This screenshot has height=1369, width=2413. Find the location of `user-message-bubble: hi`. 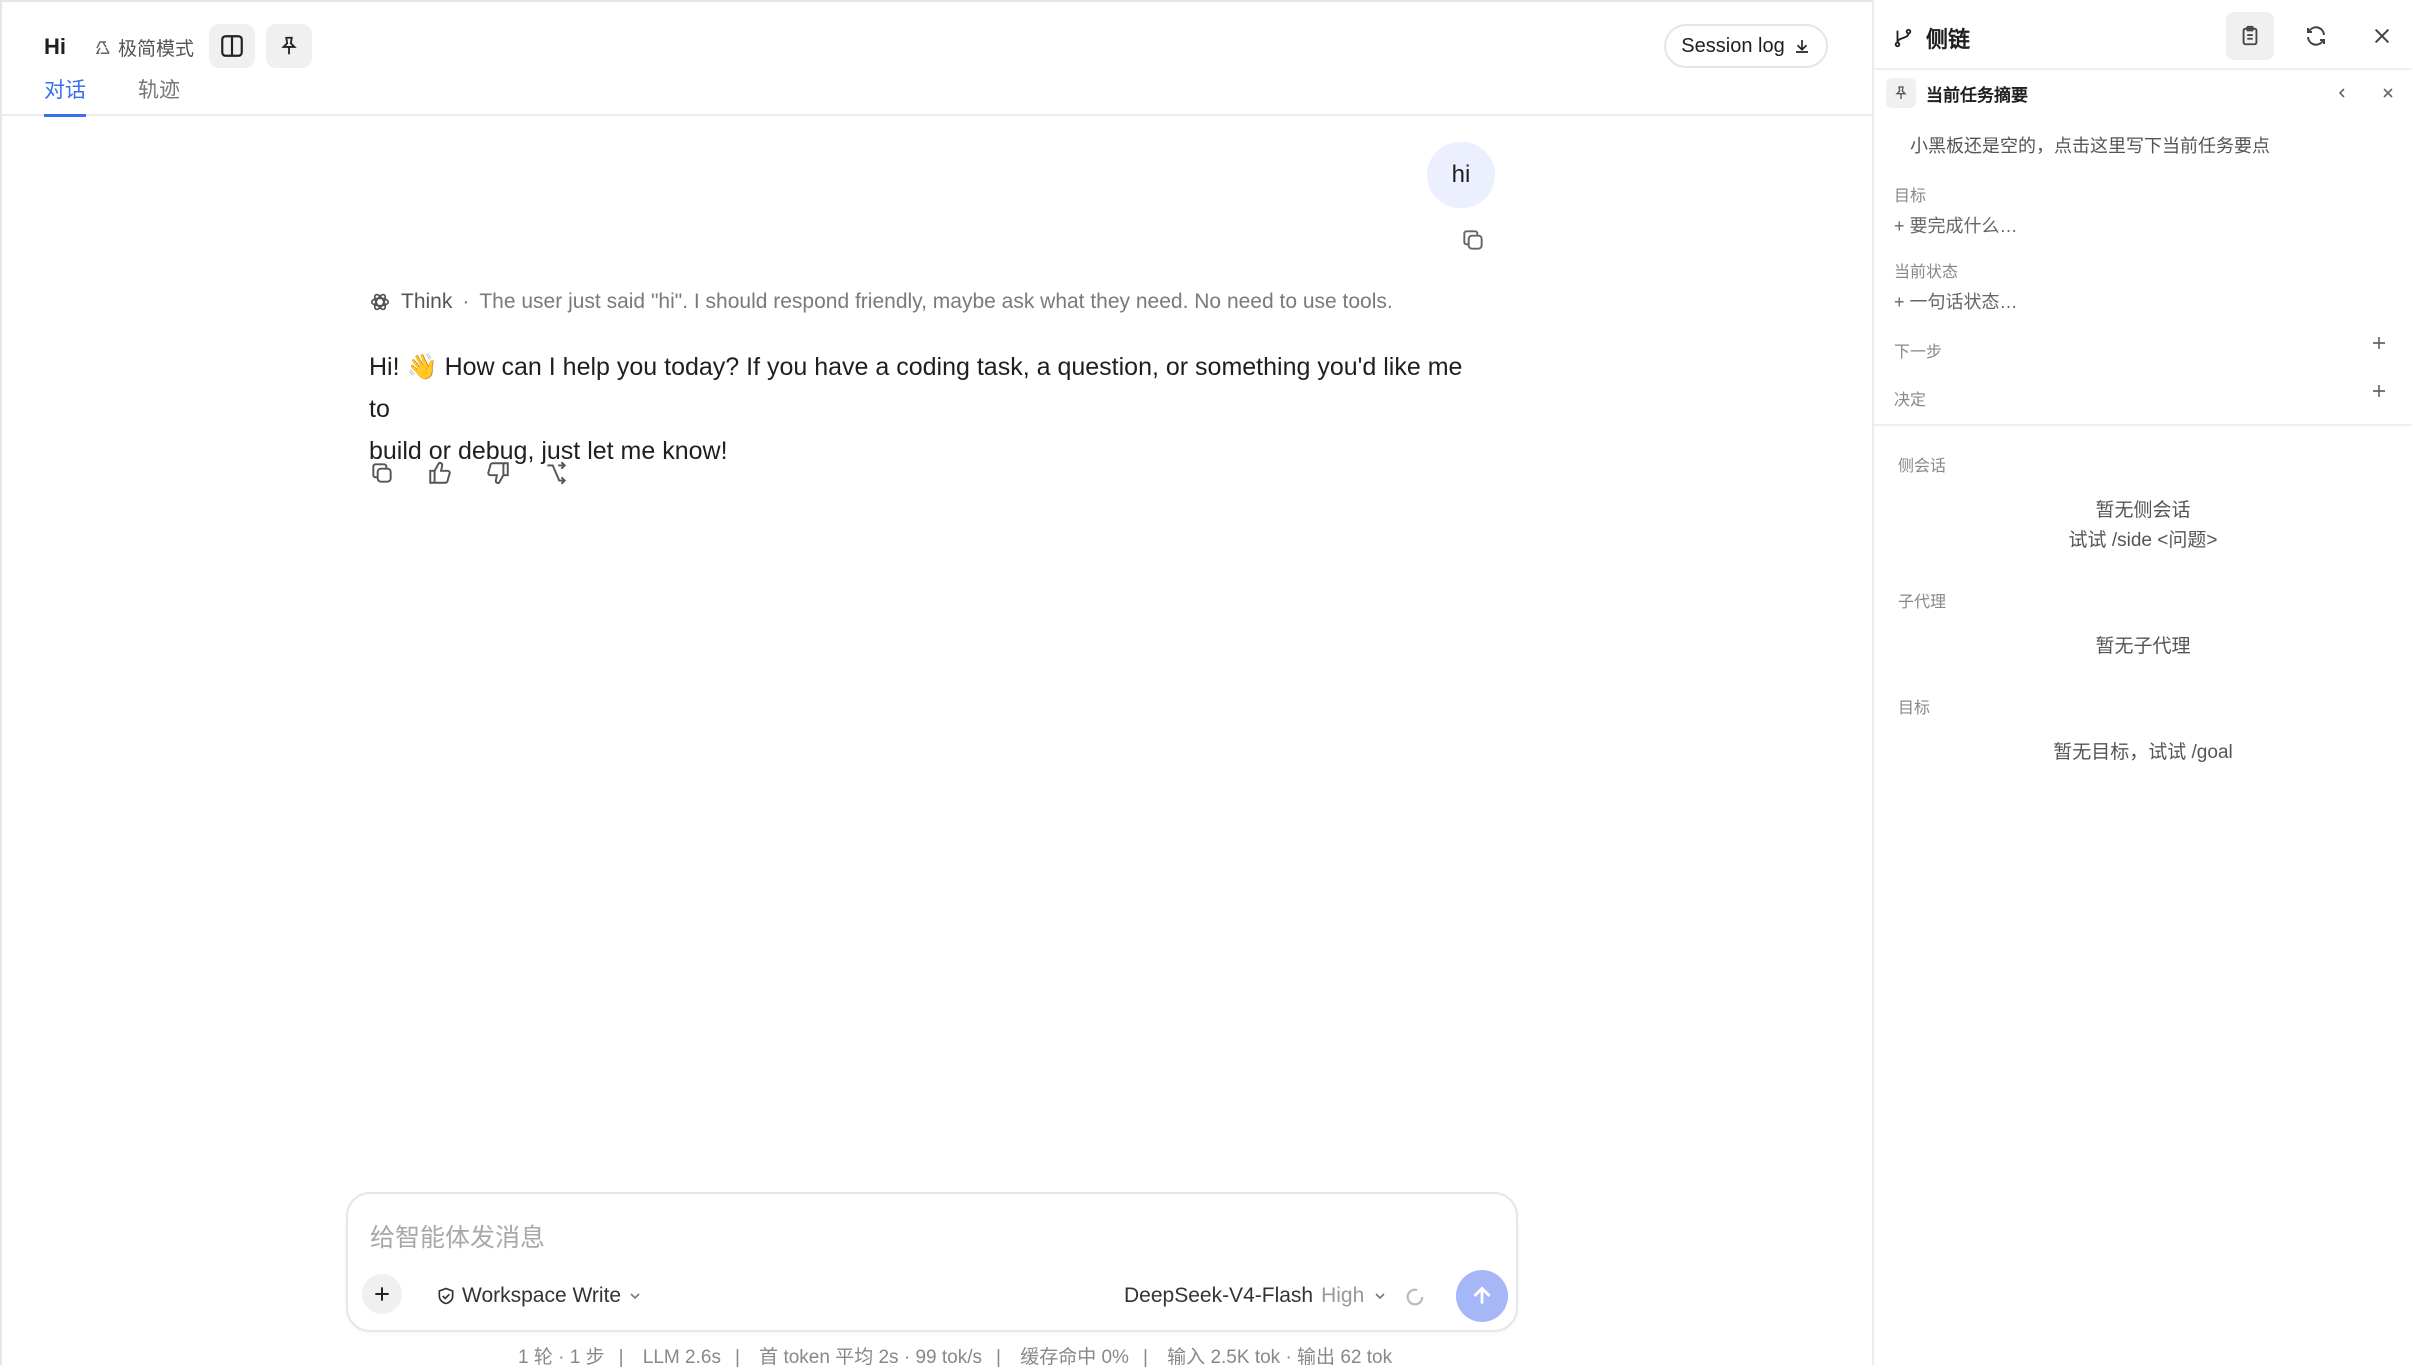

user-message-bubble: hi is located at coordinates (1461, 175).